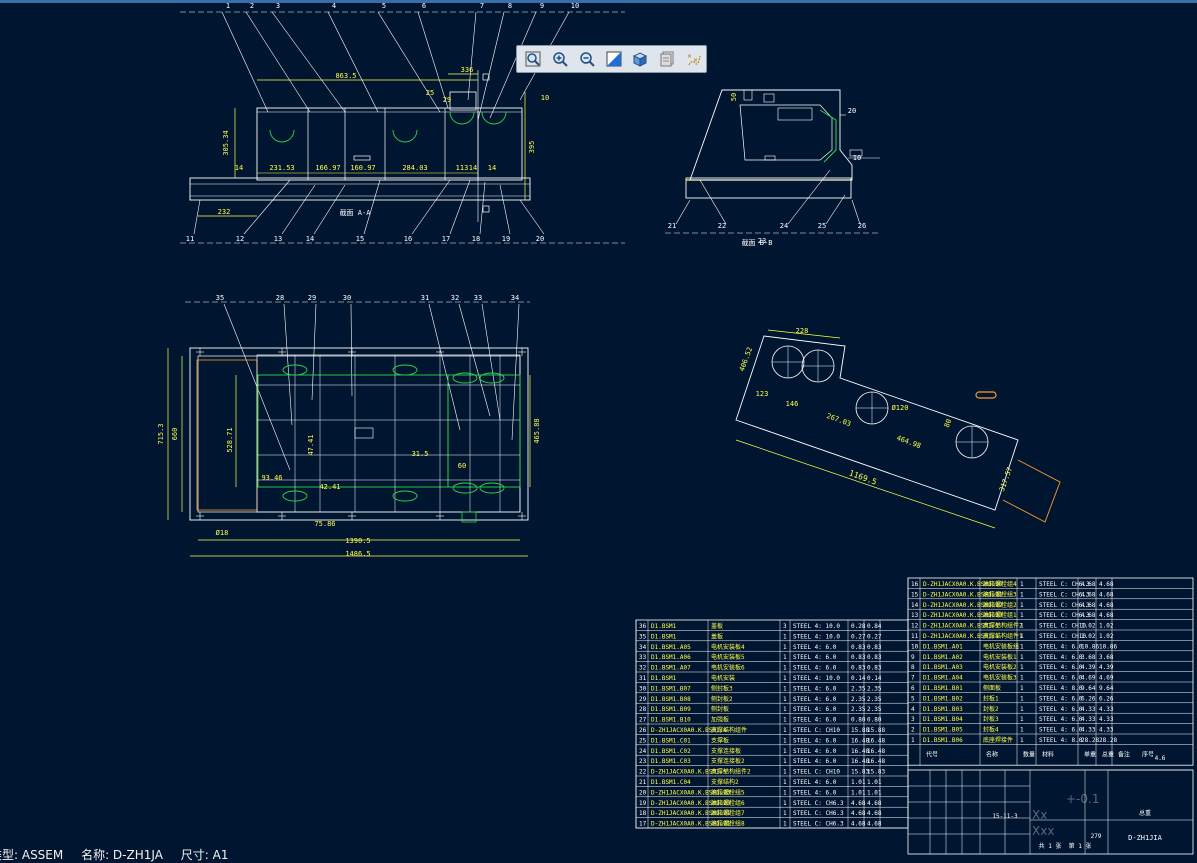 The height and width of the screenshot is (863, 1197). What do you see at coordinates (915, 626) in the screenshot?
I see `bom-right-cell: 12` at bounding box center [915, 626].